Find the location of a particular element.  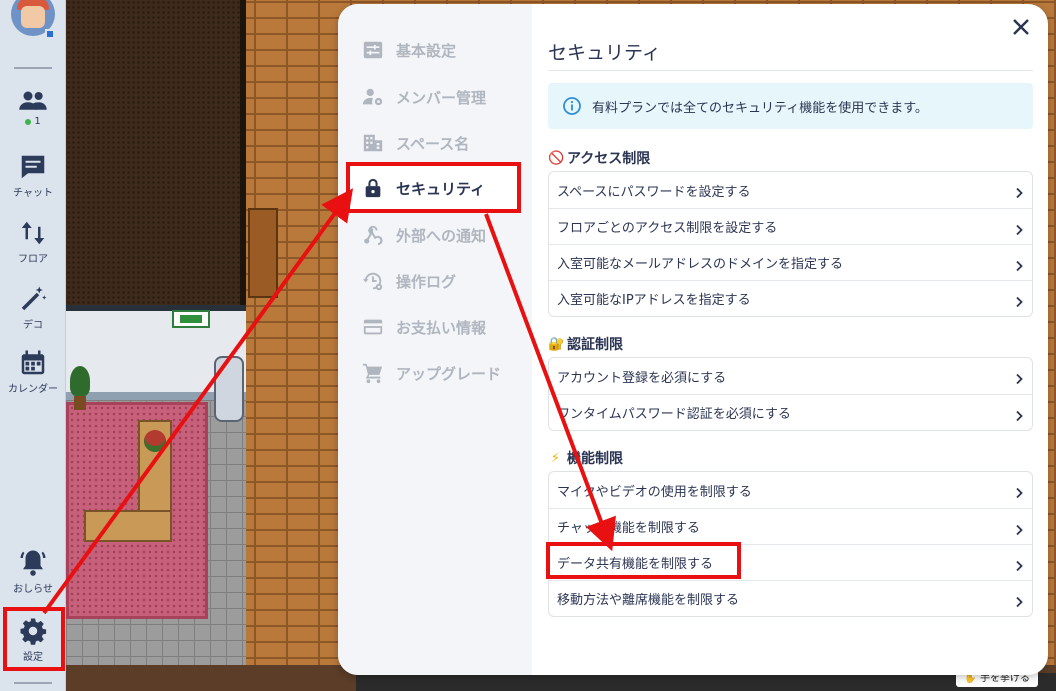

avatar-status-icon is located at coordinates (50, 34).